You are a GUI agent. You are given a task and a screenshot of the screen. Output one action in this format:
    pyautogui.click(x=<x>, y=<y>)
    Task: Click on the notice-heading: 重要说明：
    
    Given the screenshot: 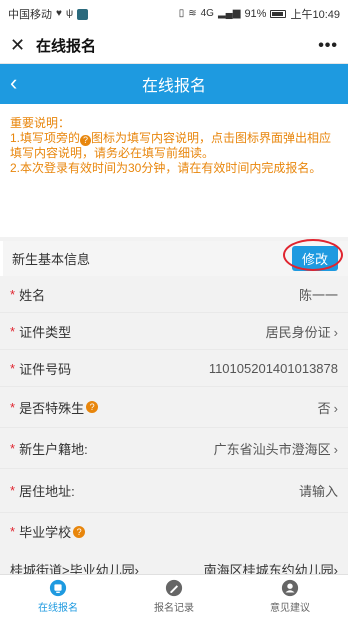 What is the action you would take?
    pyautogui.click(x=40, y=123)
    